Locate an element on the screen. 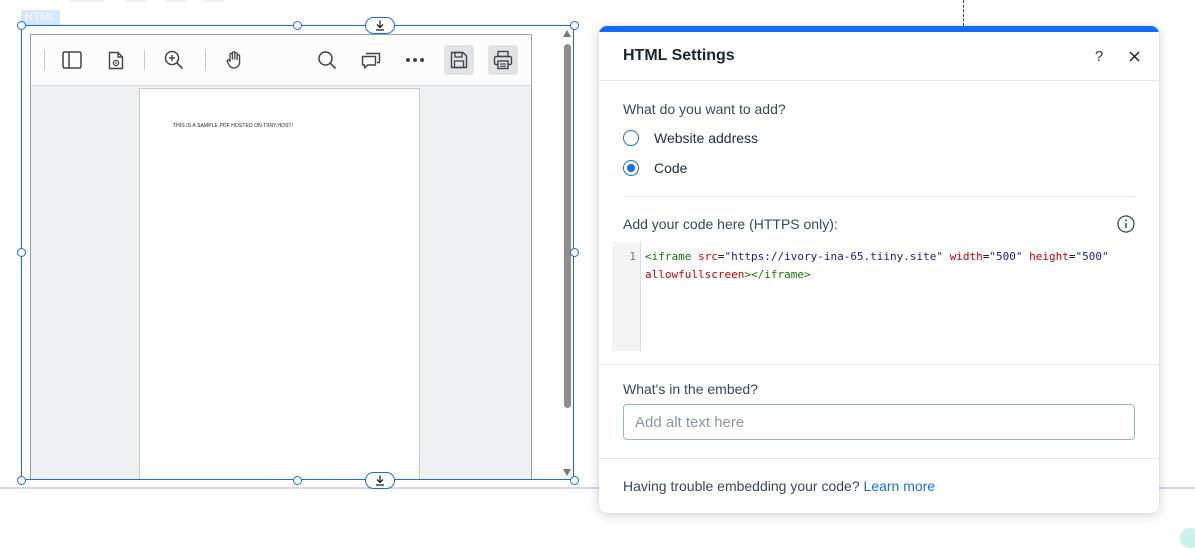 The image size is (1195, 548). learn-more-link: Learn more is located at coordinates (900, 486).